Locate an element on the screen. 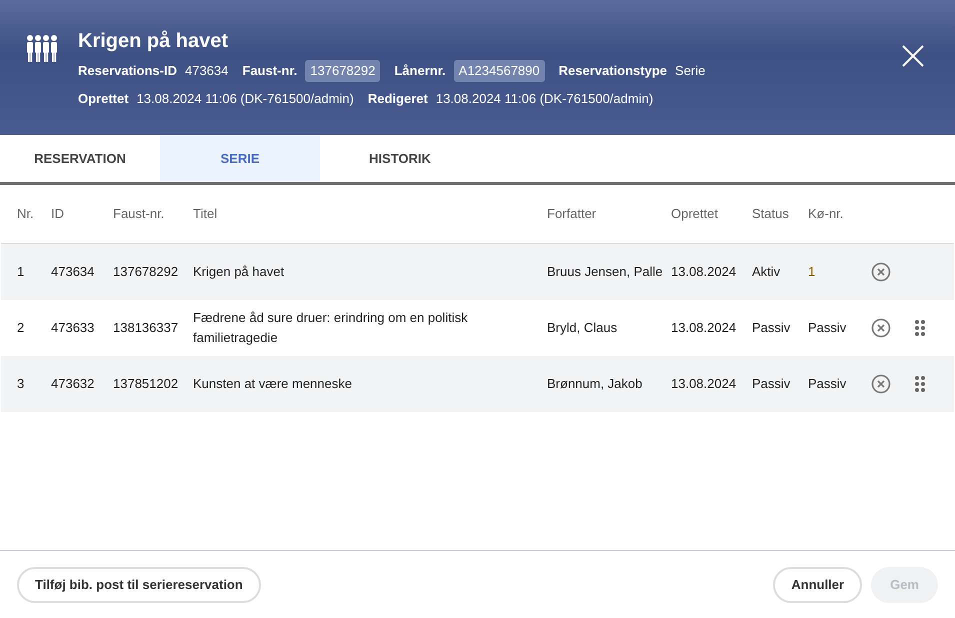 This screenshot has width=955, height=618. tab: HISTORIK is located at coordinates (400, 158).